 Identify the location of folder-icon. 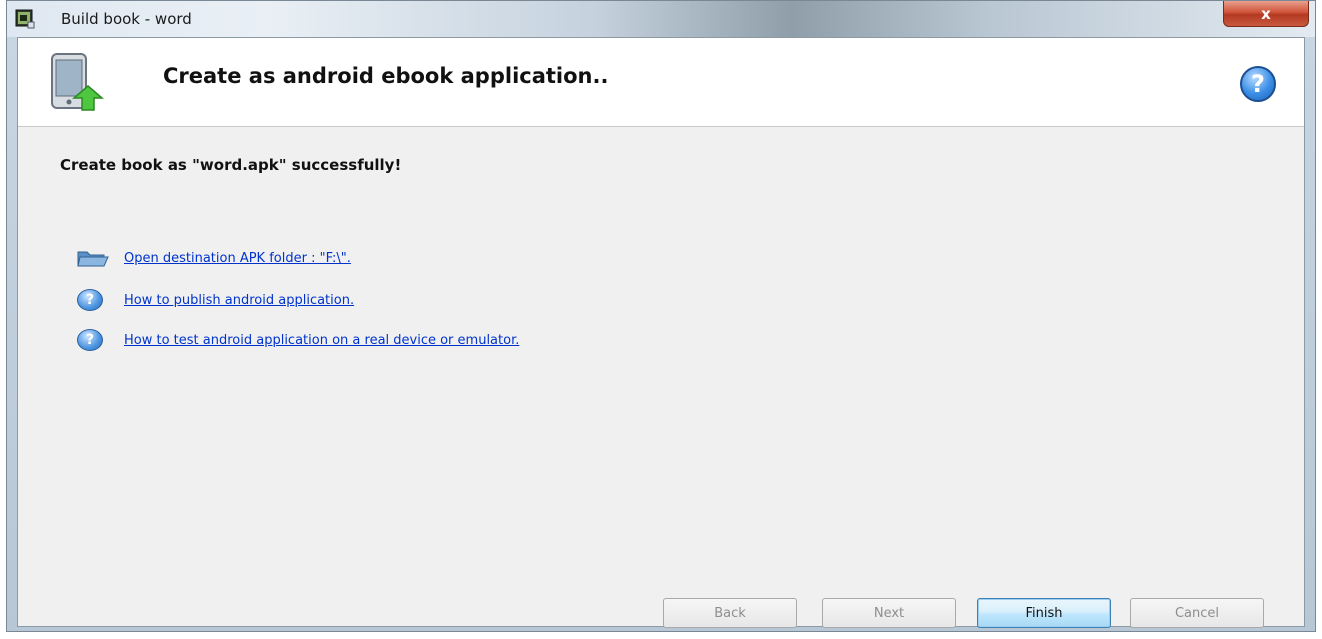
(93, 259).